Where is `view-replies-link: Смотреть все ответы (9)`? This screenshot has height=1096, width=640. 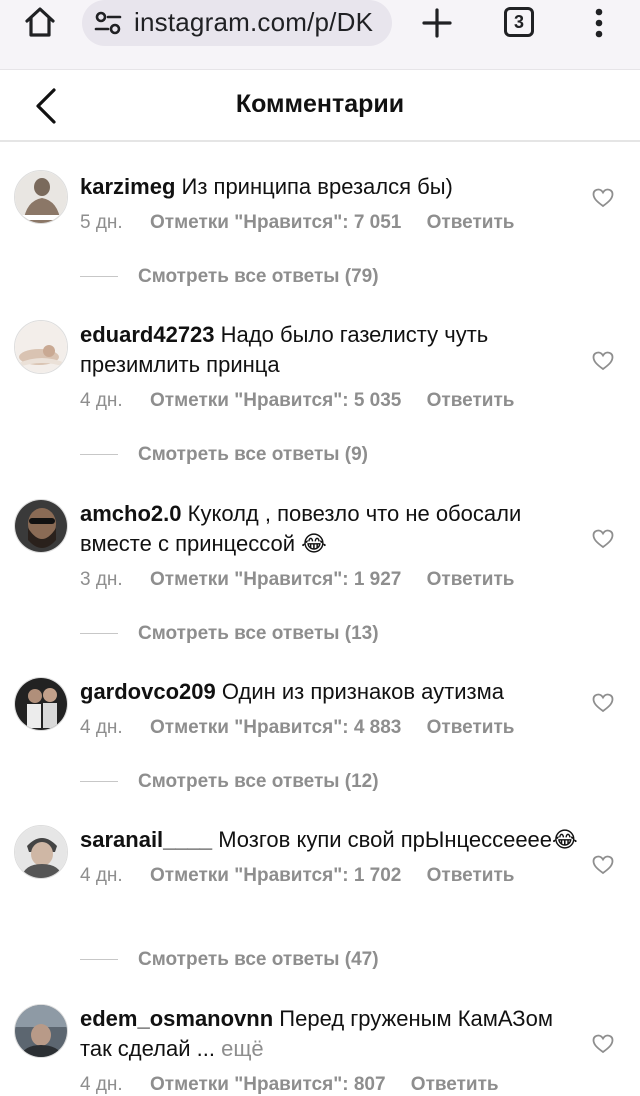 view-replies-link: Смотреть все ответы (9) is located at coordinates (224, 456).